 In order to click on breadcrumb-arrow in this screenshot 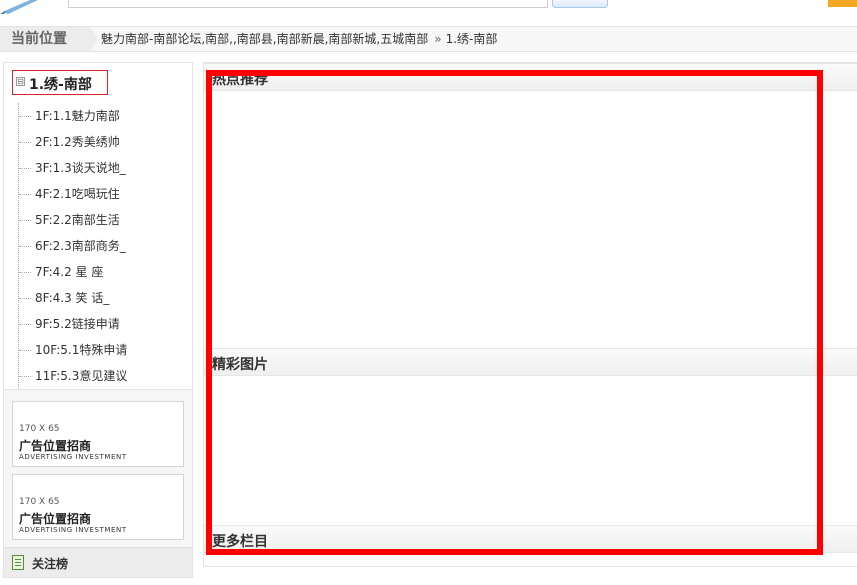, I will do `click(94, 39)`.